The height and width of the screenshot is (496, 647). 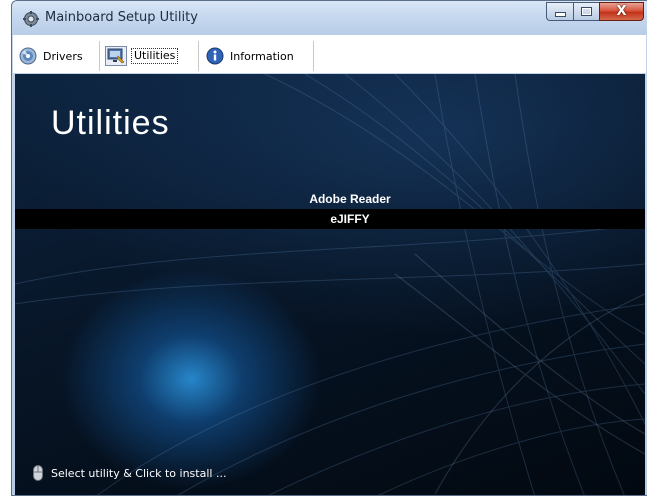 I want to click on caption-buttons: X, so click(x=595, y=12).